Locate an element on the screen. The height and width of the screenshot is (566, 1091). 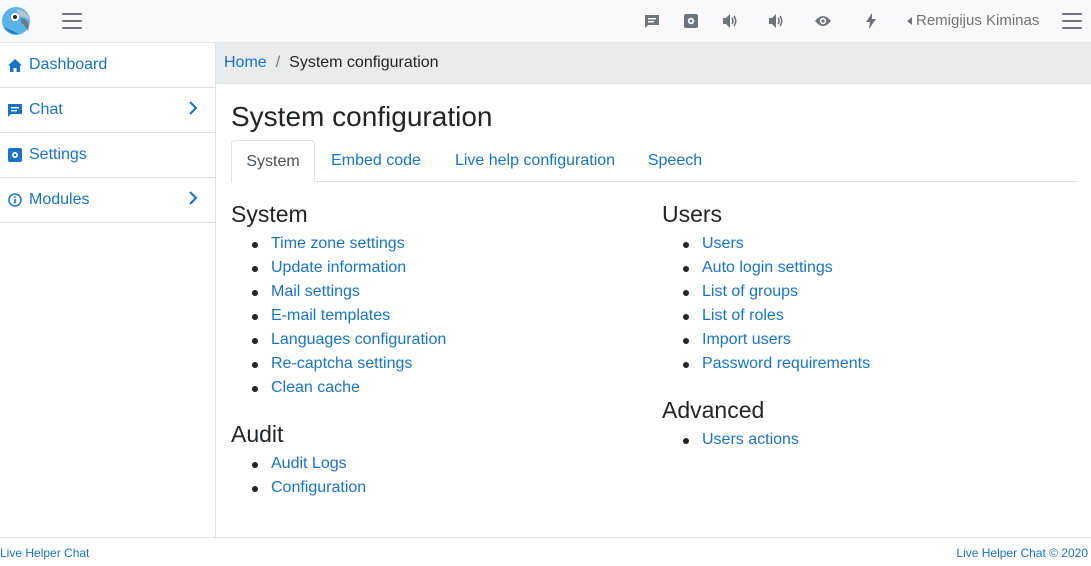
list-item: E-mail templates is located at coordinates (348, 316).